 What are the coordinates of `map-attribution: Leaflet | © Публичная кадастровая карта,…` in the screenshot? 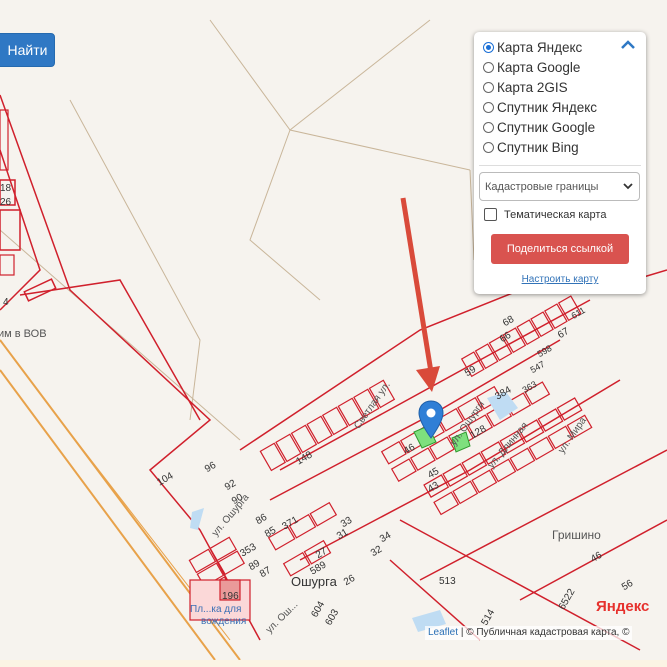 It's located at (529, 633).